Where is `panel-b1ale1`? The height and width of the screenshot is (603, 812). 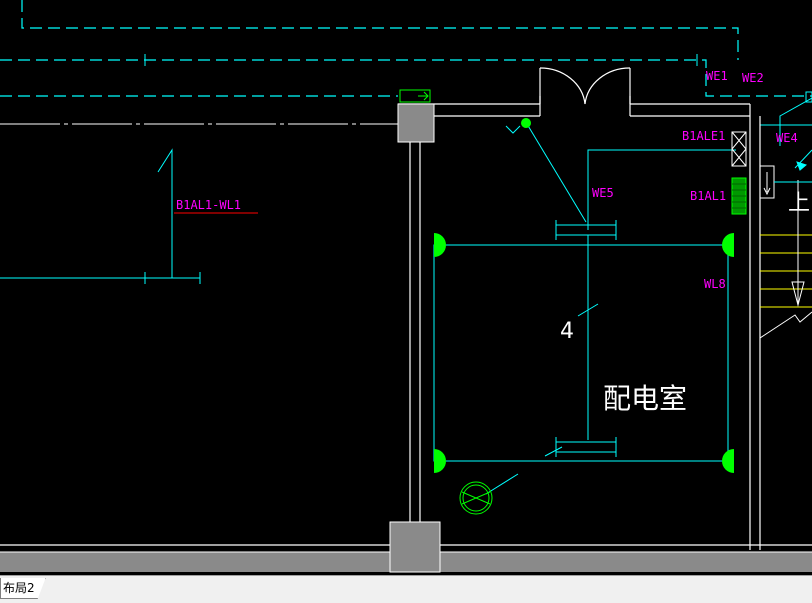 panel-b1ale1 is located at coordinates (739, 149).